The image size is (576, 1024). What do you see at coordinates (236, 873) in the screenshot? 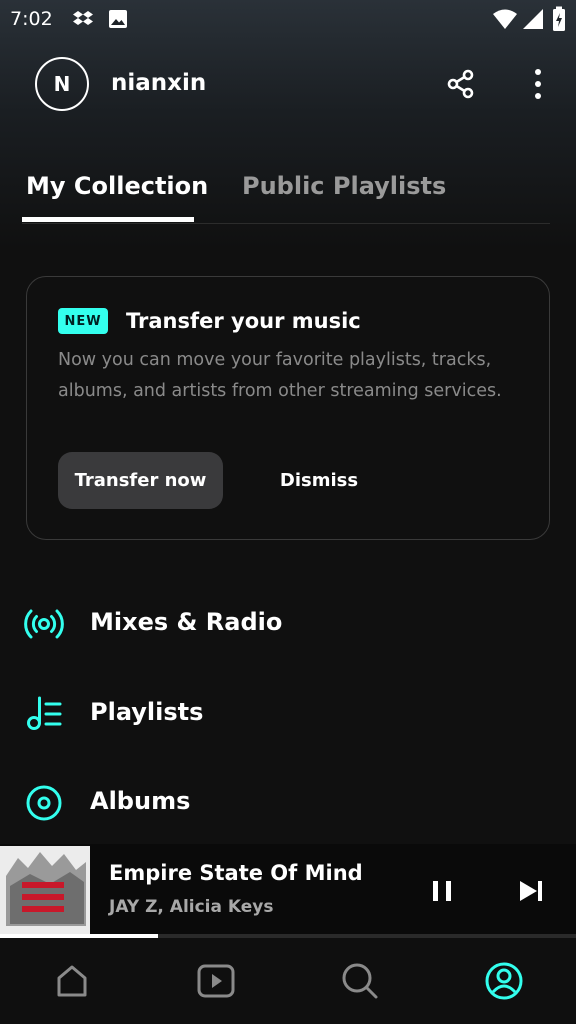
I see `track-title: Empire State Of Mind` at bounding box center [236, 873].